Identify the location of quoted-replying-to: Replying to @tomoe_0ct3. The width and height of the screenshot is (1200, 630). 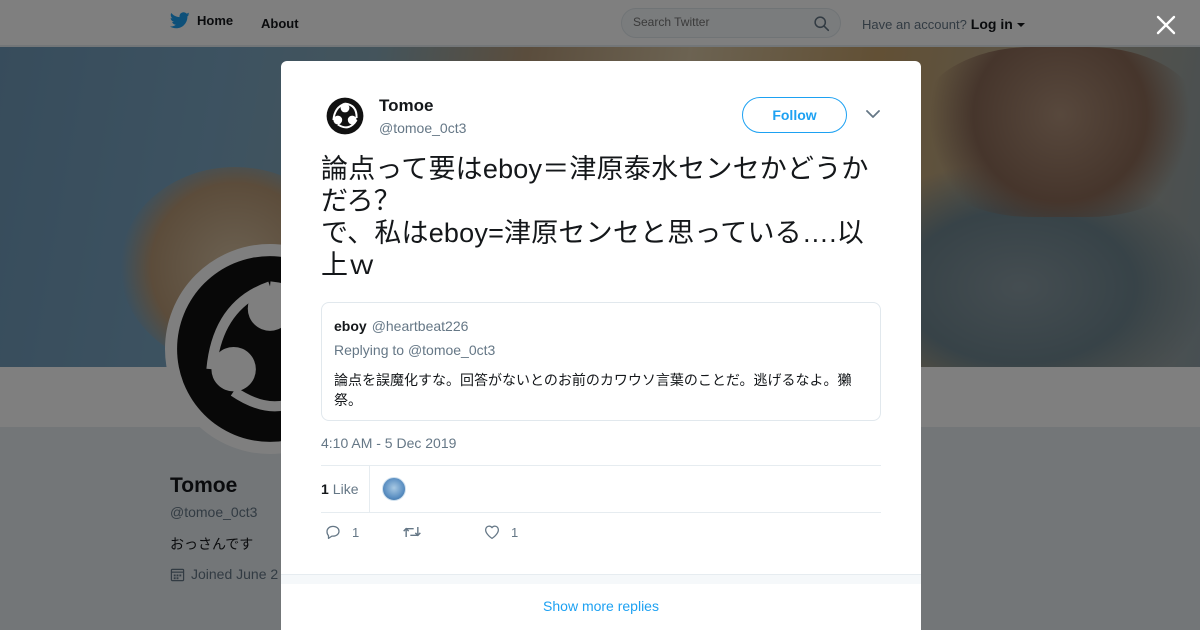
(414, 350).